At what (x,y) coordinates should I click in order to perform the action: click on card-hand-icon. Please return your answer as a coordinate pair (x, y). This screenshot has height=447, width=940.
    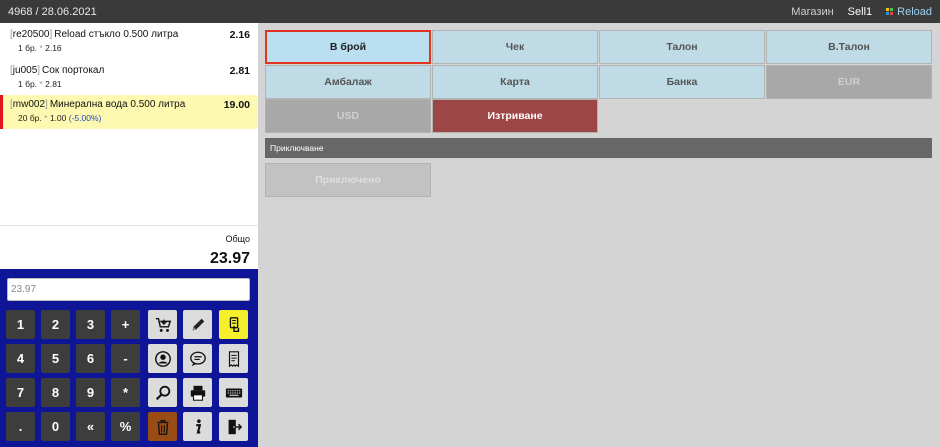
    Looking at the image, I should click on (234, 324).